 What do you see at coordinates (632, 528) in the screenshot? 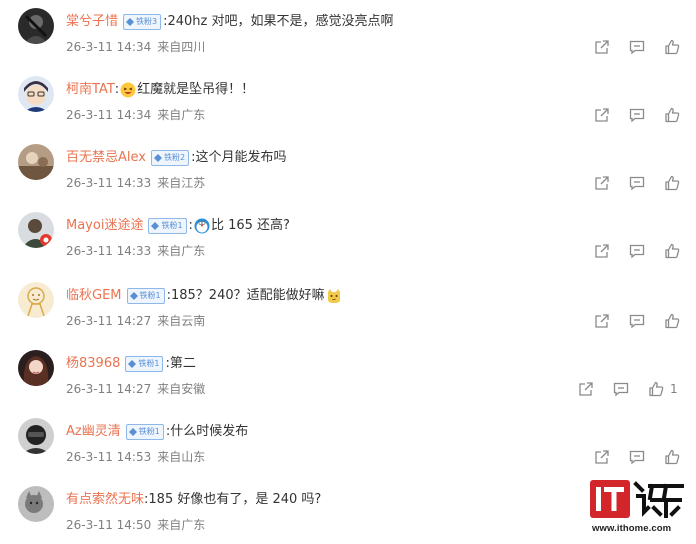
I see `ithome-url: www.ithome.com` at bounding box center [632, 528].